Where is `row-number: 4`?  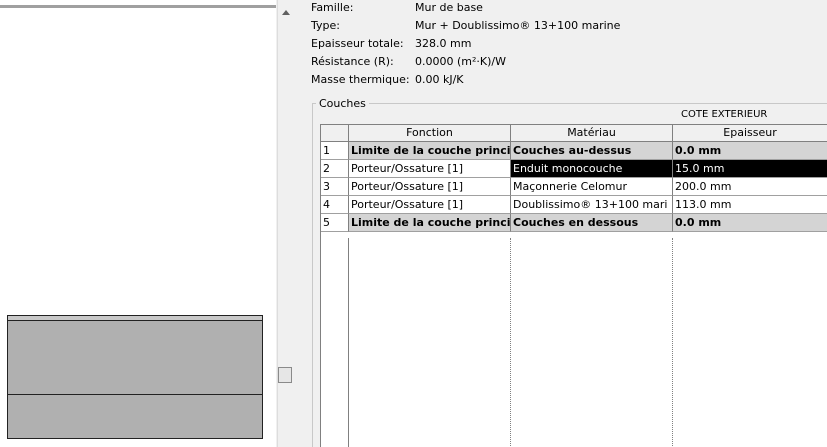 row-number: 4 is located at coordinates (335, 205).